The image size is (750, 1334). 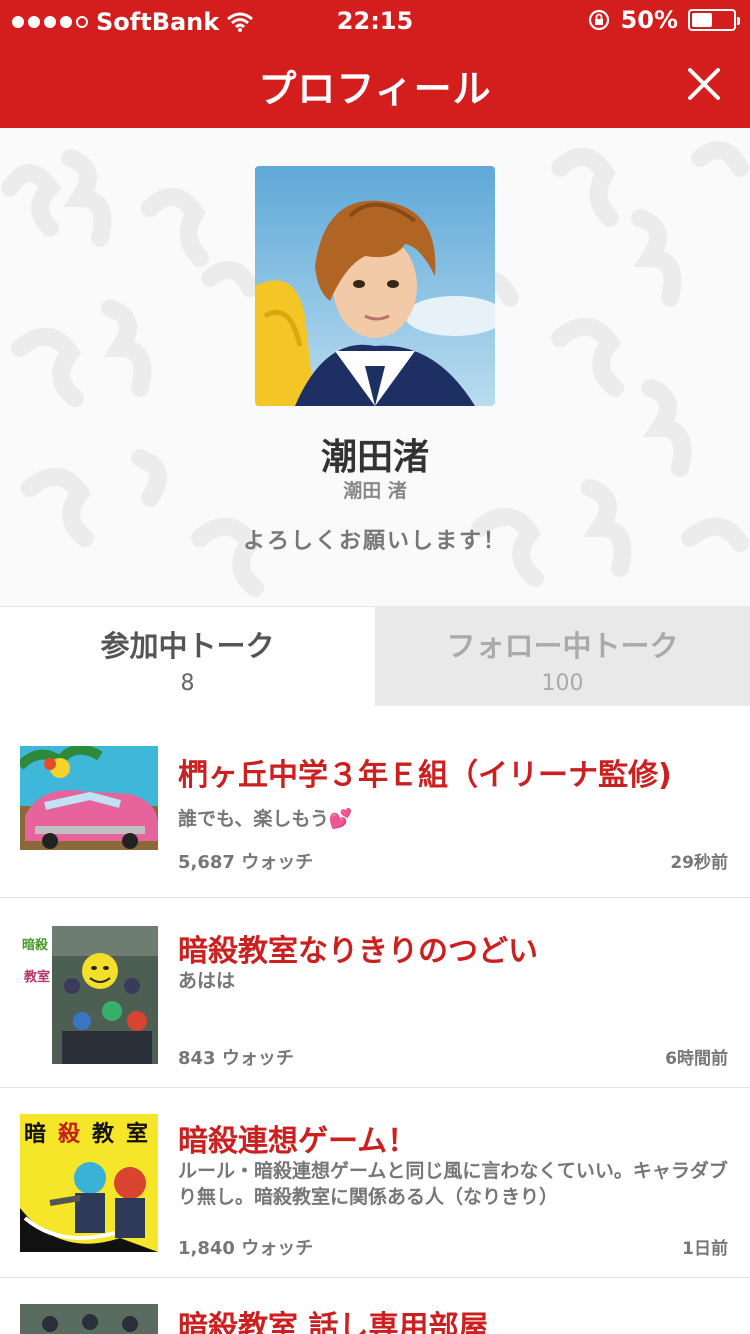 What do you see at coordinates (374, 541) in the screenshot?
I see `profile-message: よろしくお願いします！` at bounding box center [374, 541].